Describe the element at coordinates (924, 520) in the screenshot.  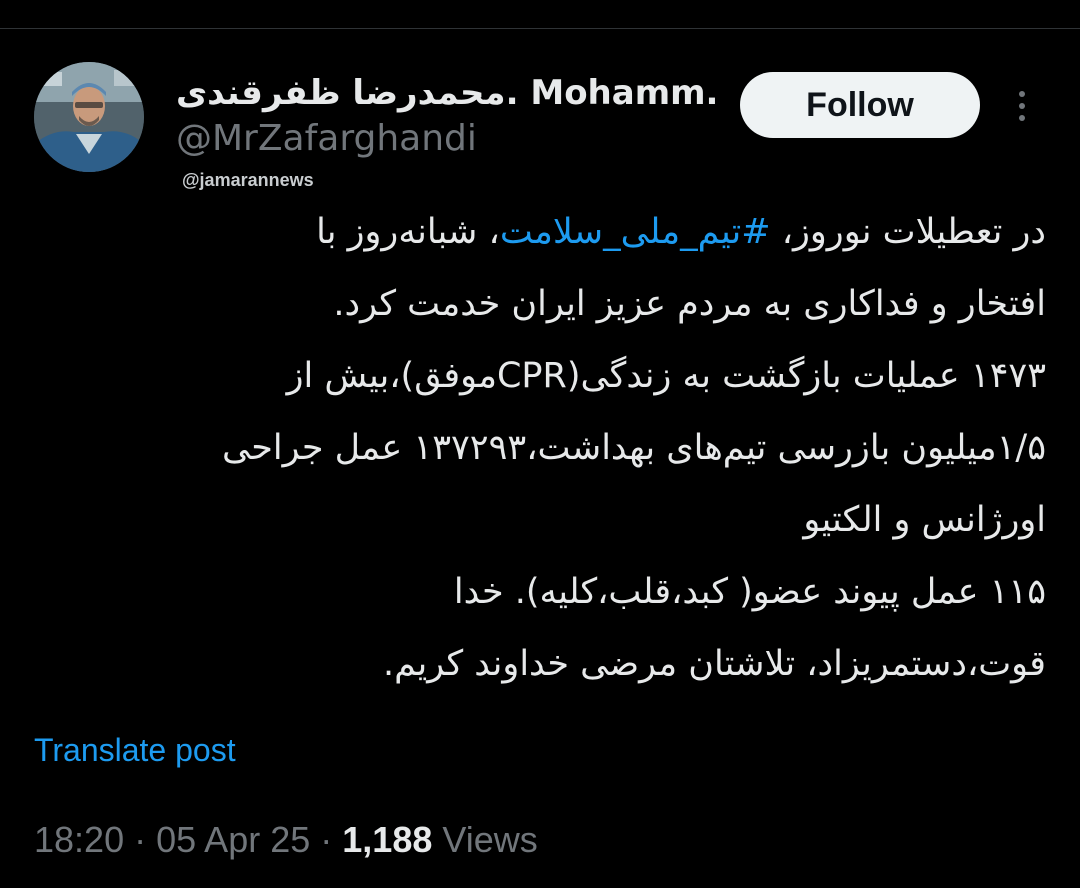
I see `tweet-line: اورژانس و الکتیو` at that location.